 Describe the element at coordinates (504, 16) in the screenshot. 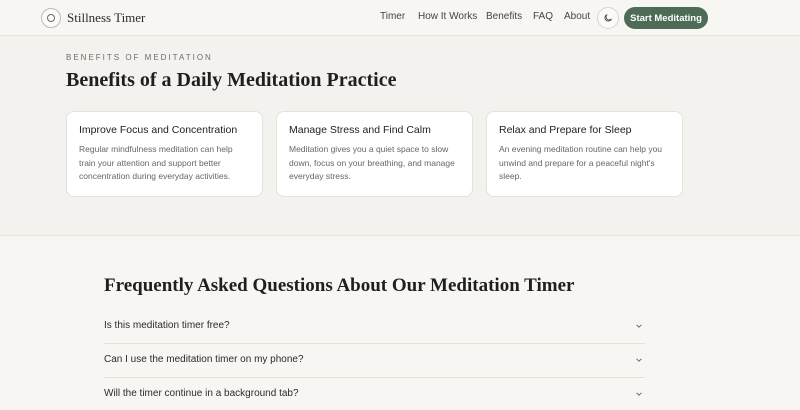

I see `nav-link-benefits: Benefits` at that location.